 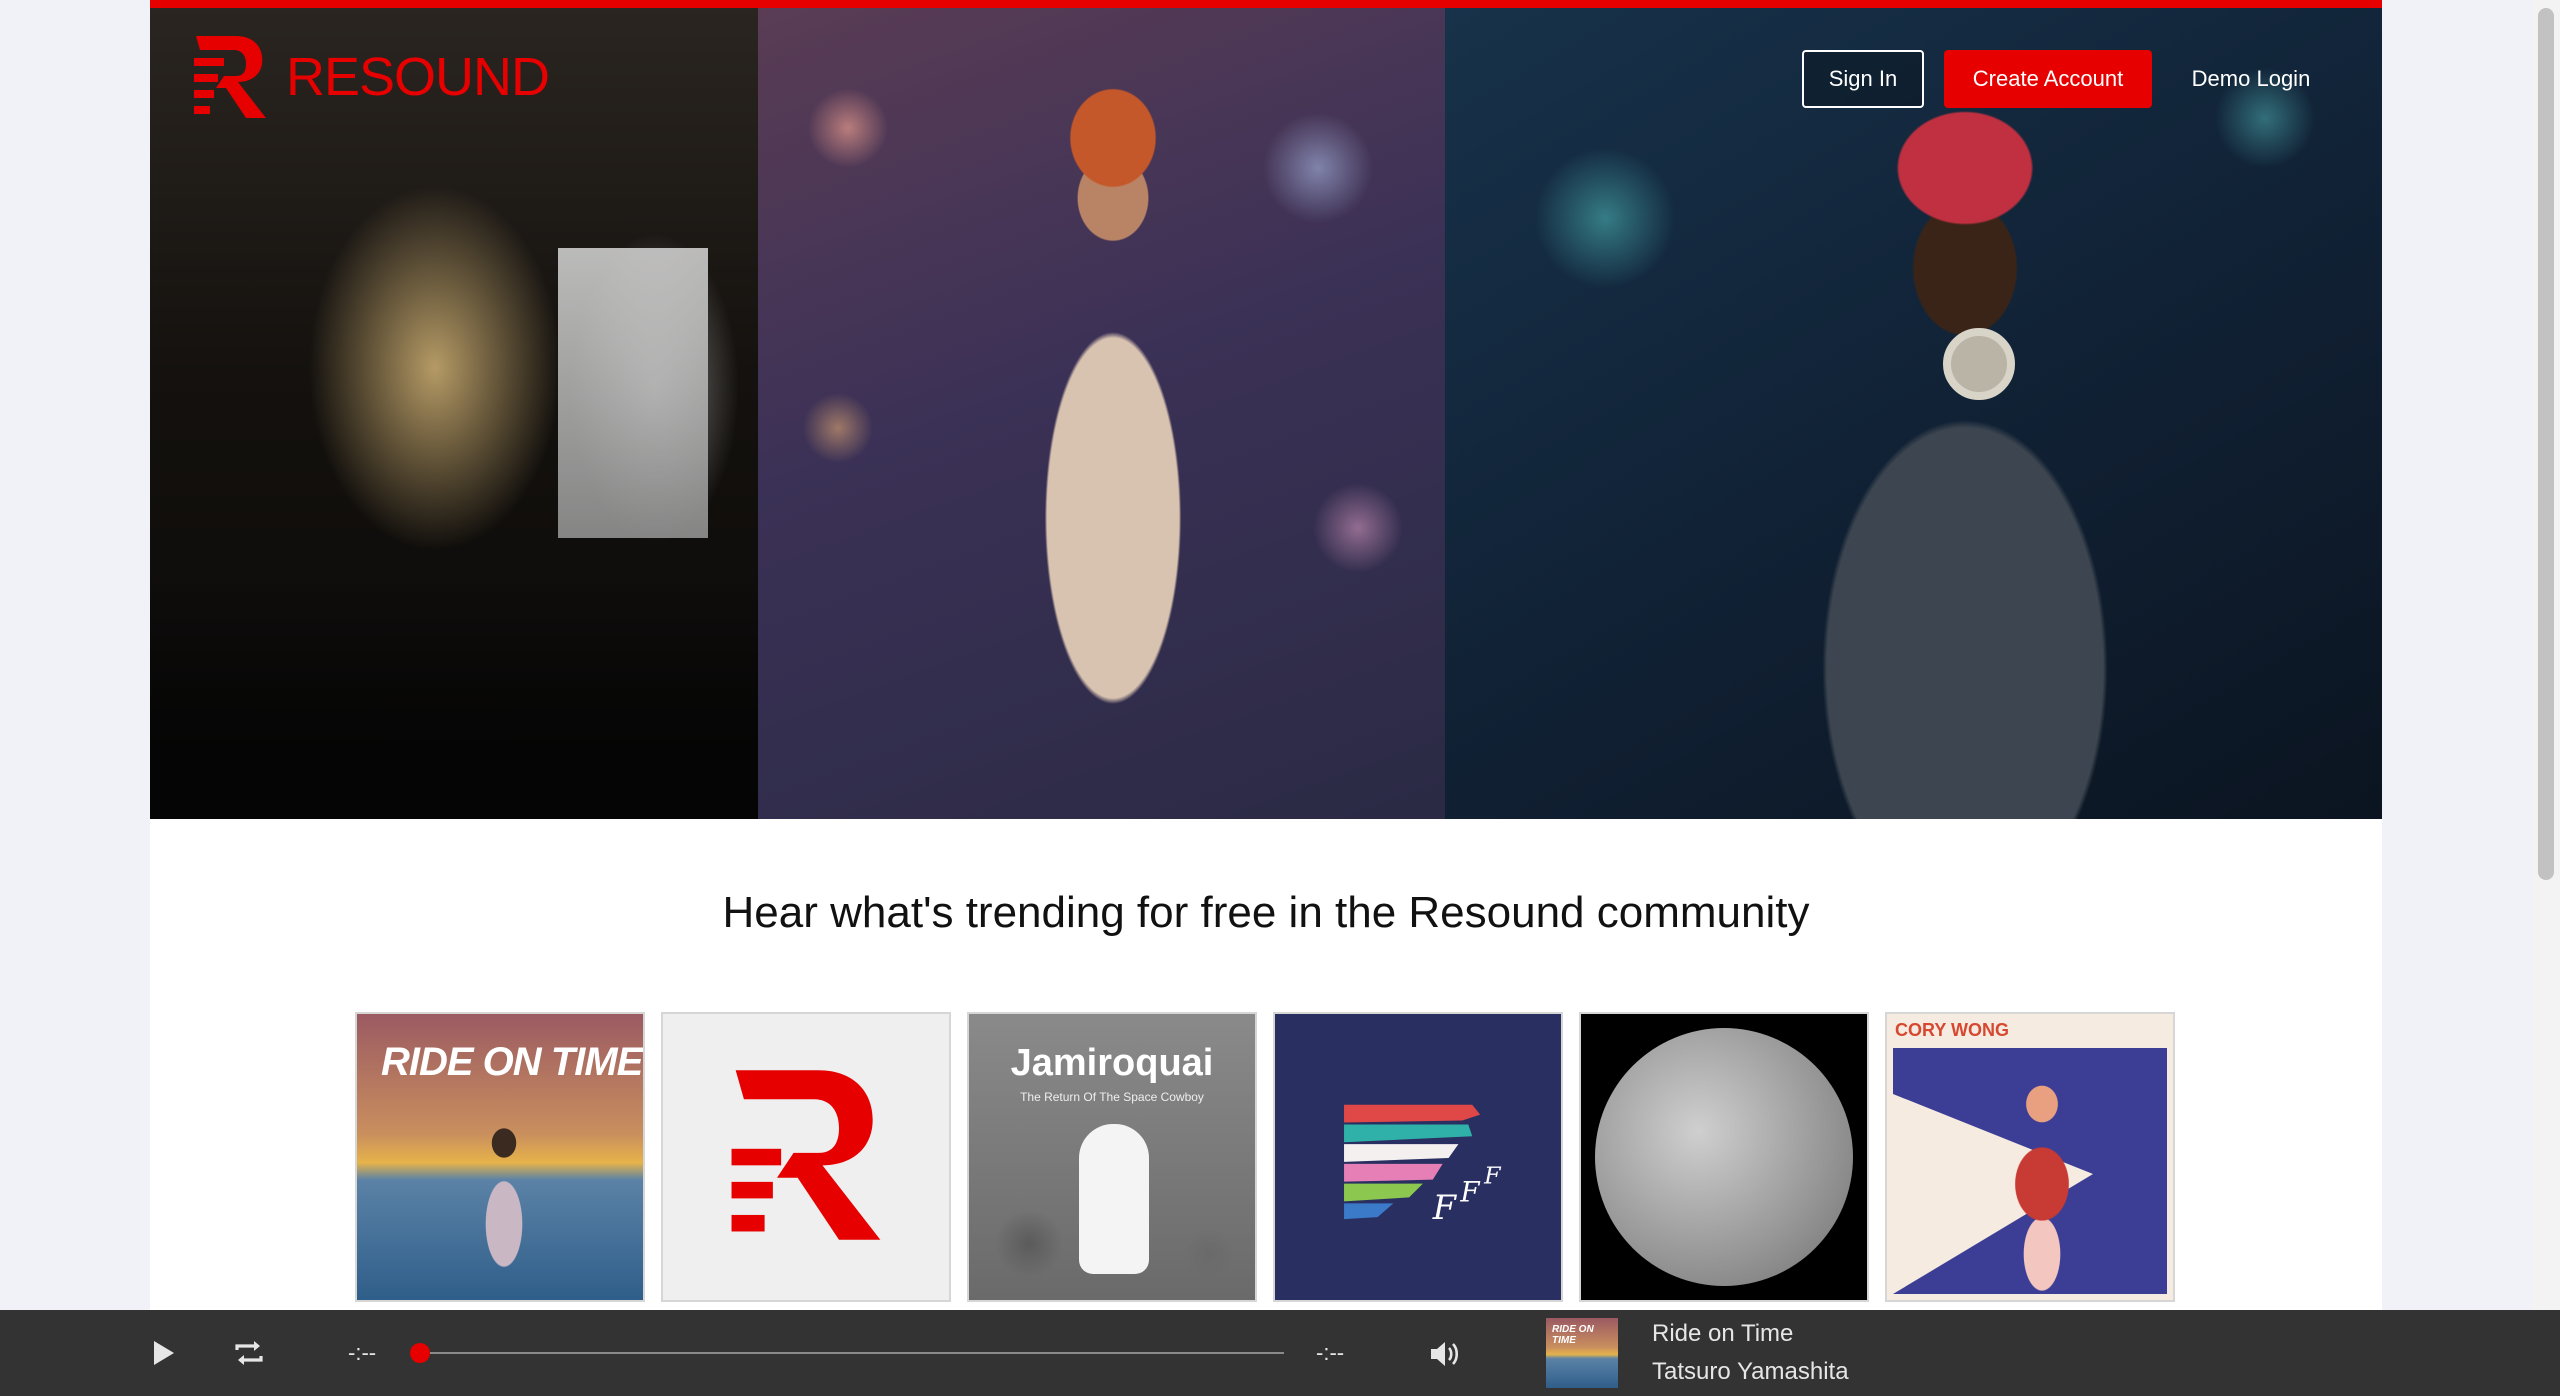 What do you see at coordinates (1979, 364) in the screenshot?
I see `chain-pendant` at bounding box center [1979, 364].